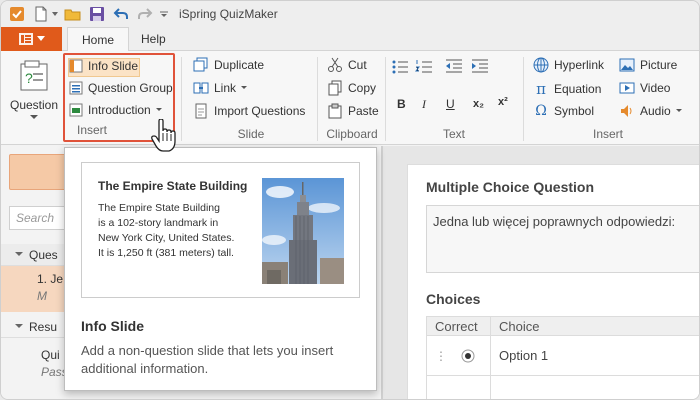  What do you see at coordinates (450, 104) in the screenshot?
I see `underline-button: U` at bounding box center [450, 104].